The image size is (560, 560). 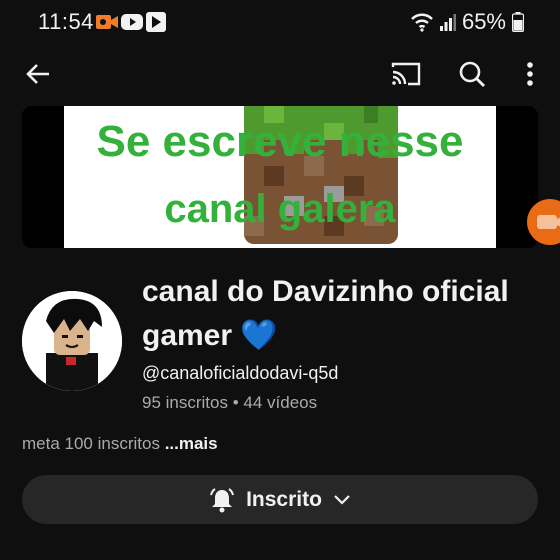 I want to click on avatar-character-icon, so click(x=72, y=341).